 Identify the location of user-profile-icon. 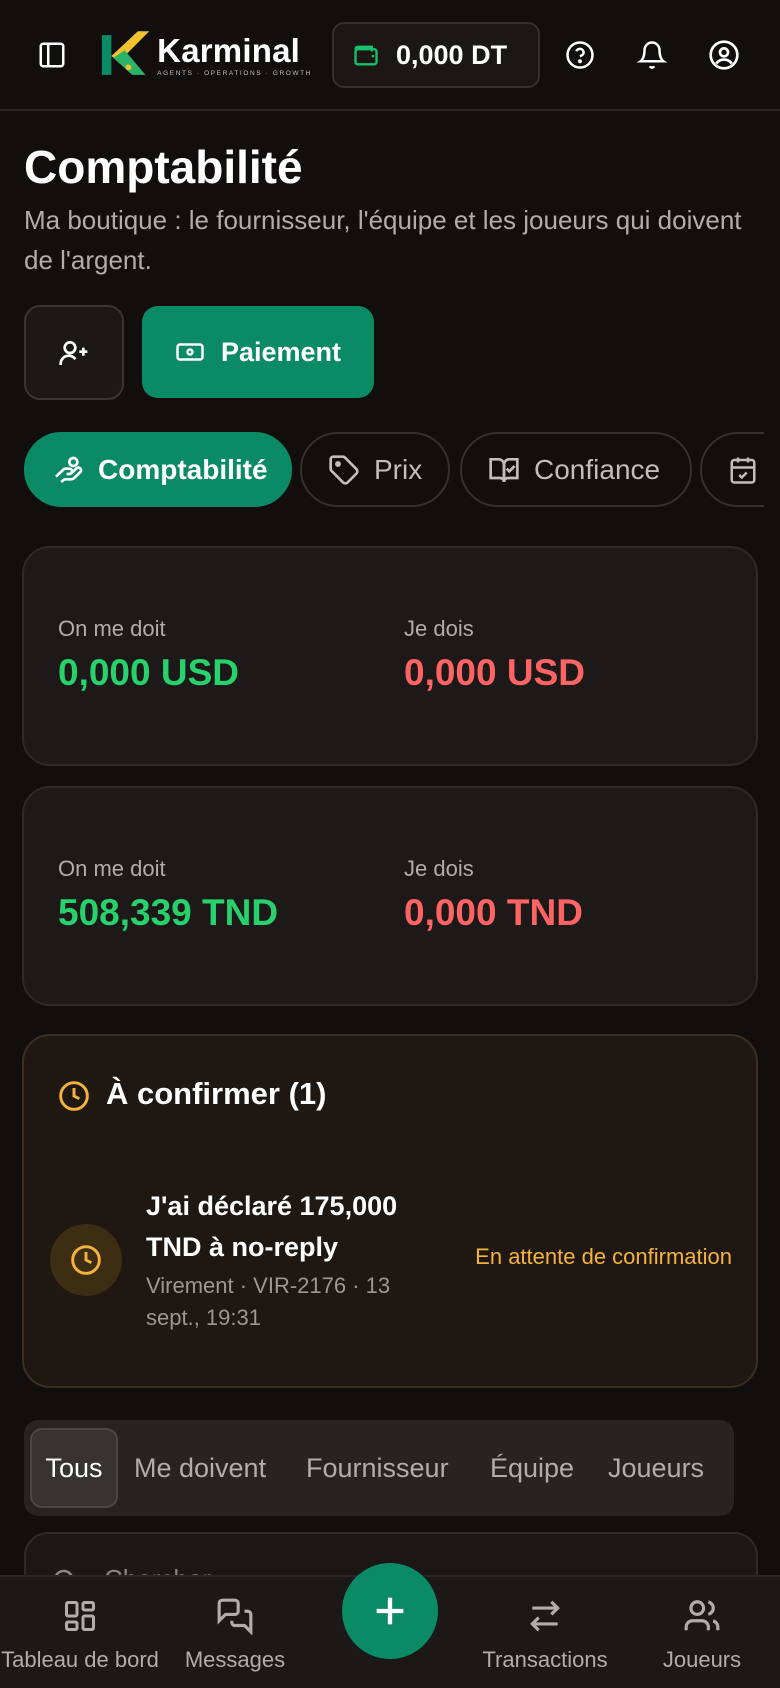
(724, 55).